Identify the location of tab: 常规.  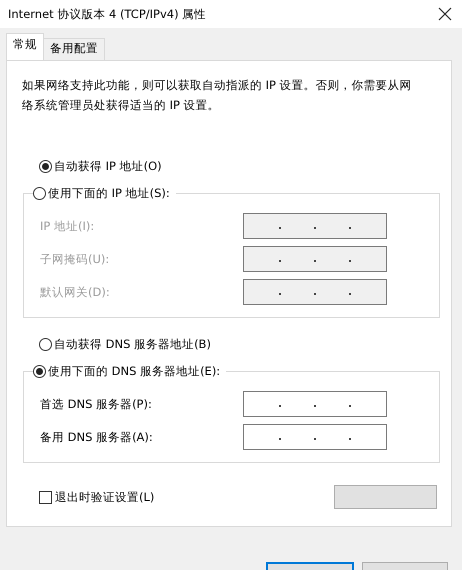
(25, 46).